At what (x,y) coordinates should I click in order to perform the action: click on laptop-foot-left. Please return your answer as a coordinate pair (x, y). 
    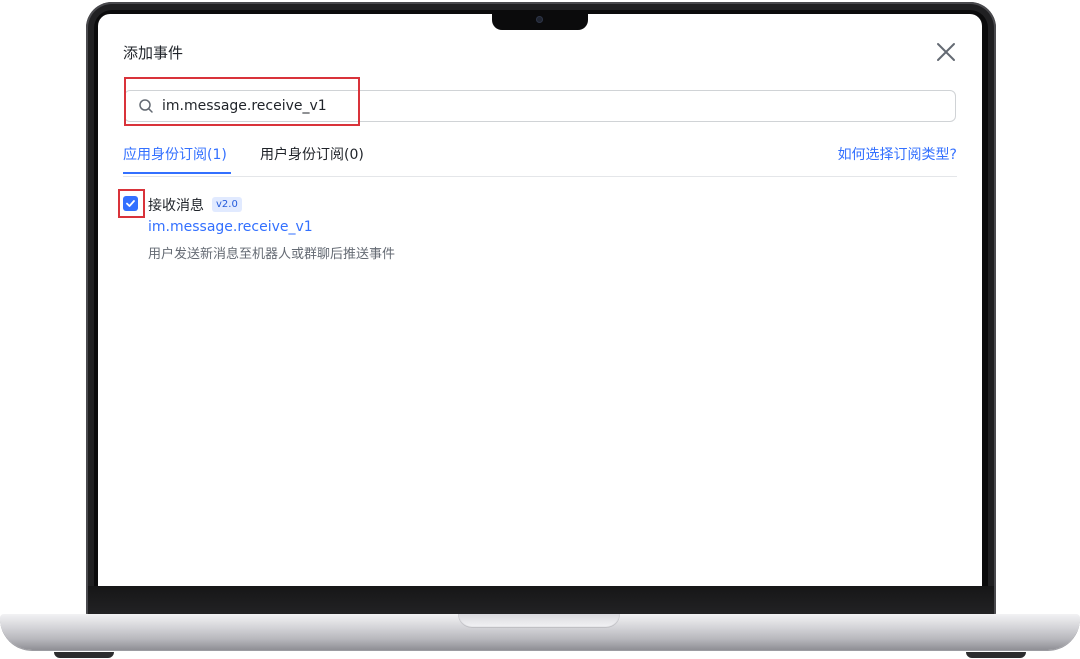
    Looking at the image, I should click on (84, 655).